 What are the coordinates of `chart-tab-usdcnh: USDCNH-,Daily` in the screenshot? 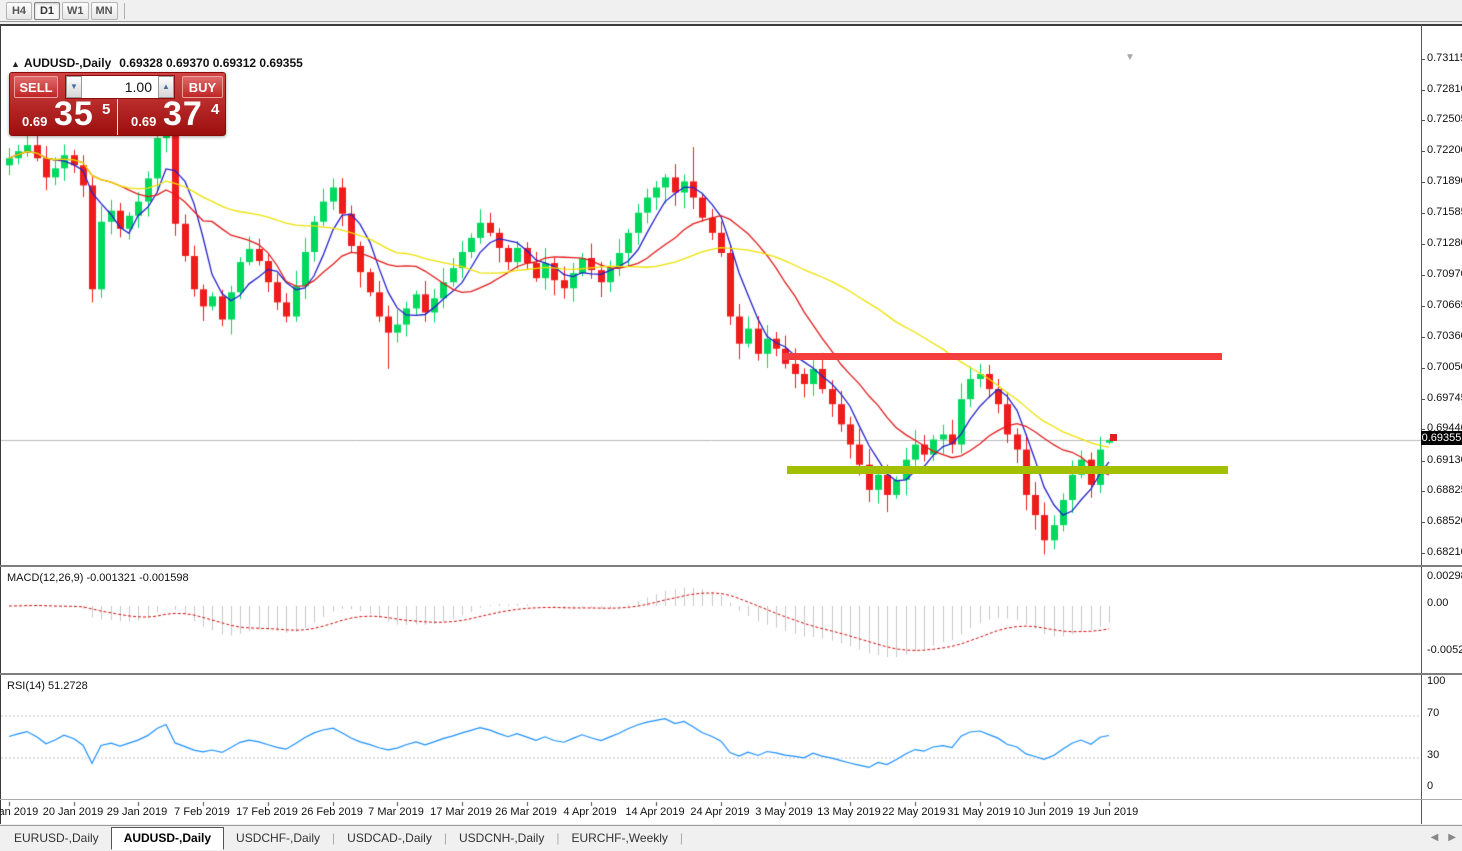 It's located at (501, 838).